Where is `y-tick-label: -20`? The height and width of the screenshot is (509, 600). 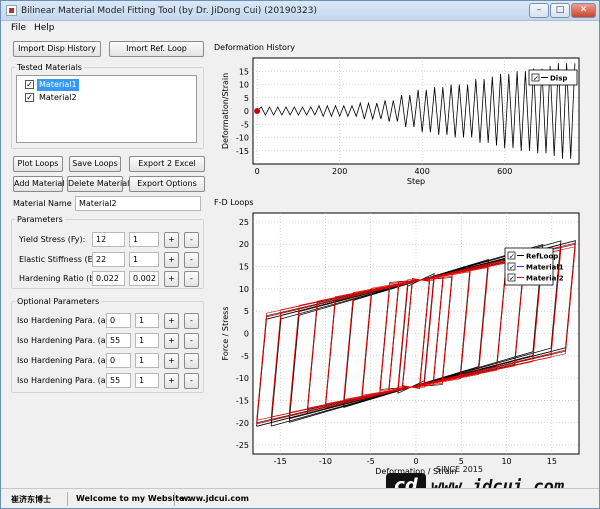
y-tick-label: -20 is located at coordinates (242, 423).